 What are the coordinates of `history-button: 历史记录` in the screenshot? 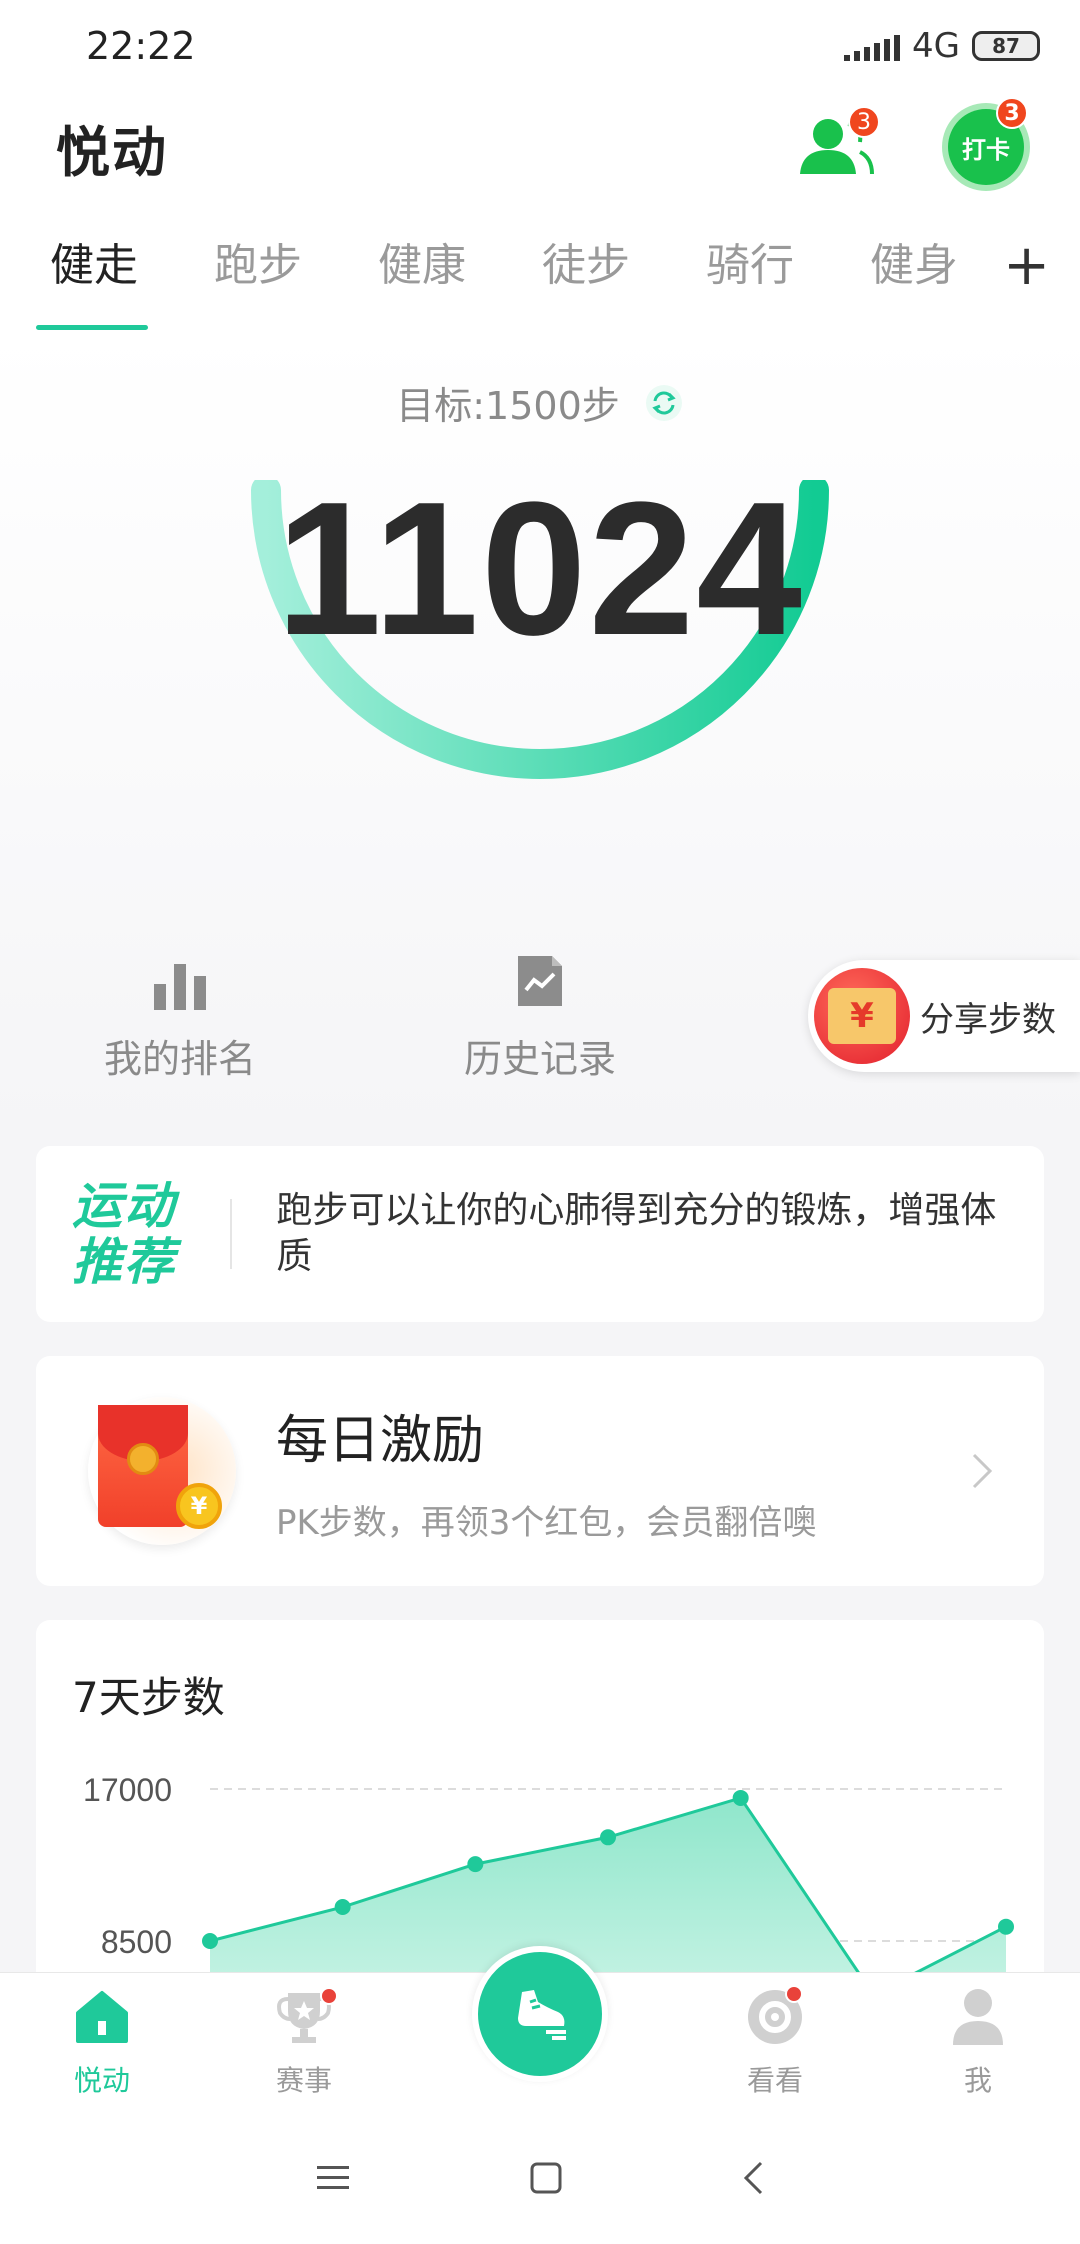 It's located at (540, 1016).